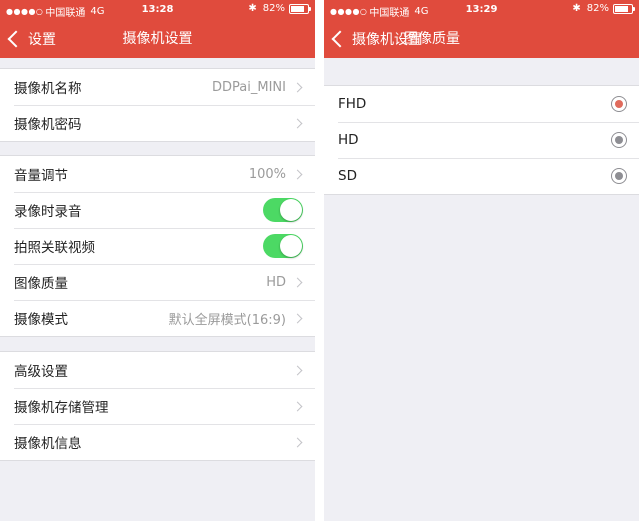 The image size is (640, 521). I want to click on back-button-label: 设置, so click(42, 40).